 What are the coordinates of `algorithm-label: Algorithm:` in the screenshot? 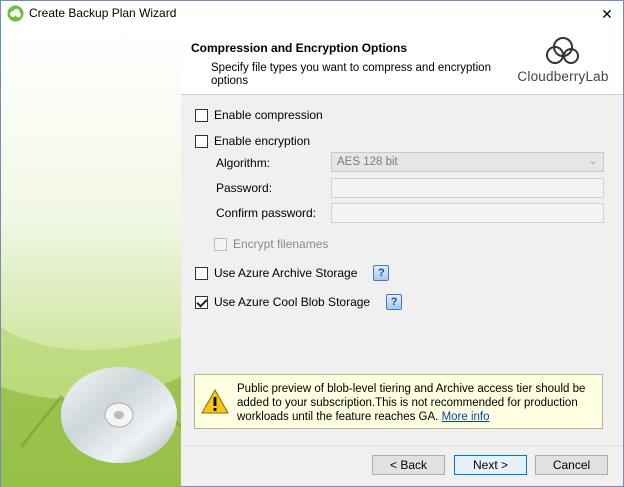 It's located at (243, 163).